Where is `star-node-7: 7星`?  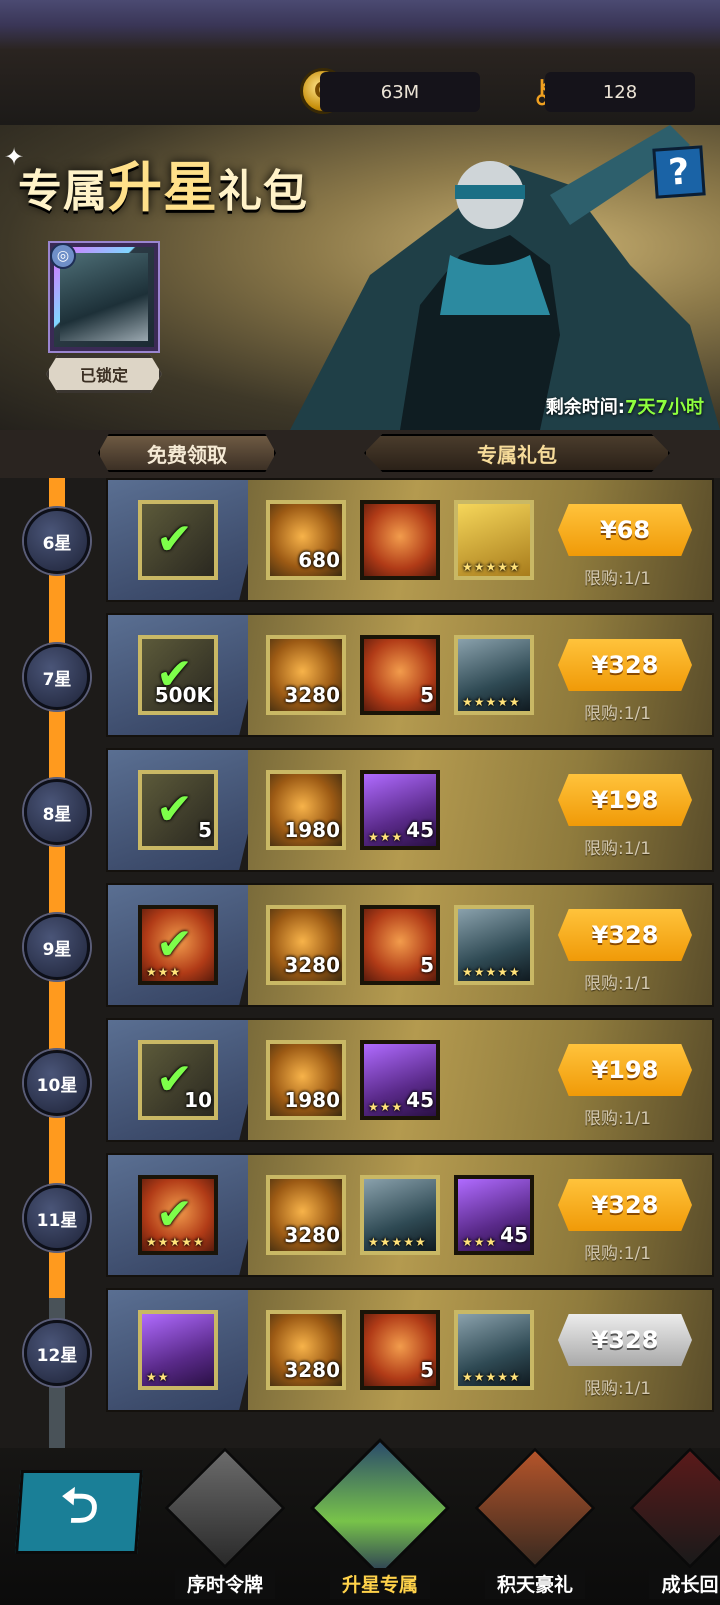
star-node-7: 7星 is located at coordinates (57, 677).